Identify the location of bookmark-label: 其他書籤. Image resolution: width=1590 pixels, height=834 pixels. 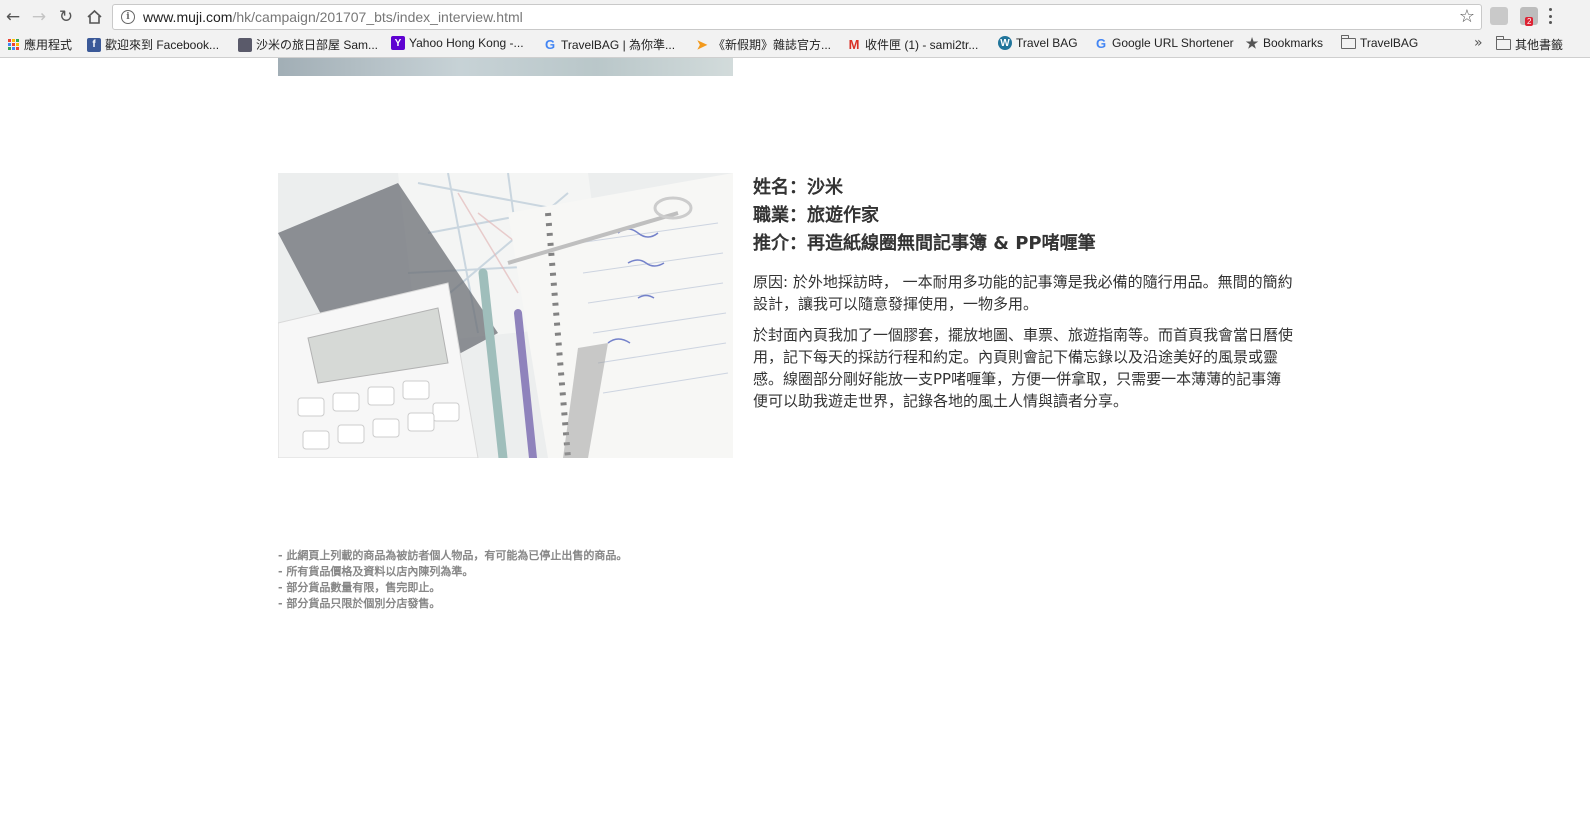
(1539, 45).